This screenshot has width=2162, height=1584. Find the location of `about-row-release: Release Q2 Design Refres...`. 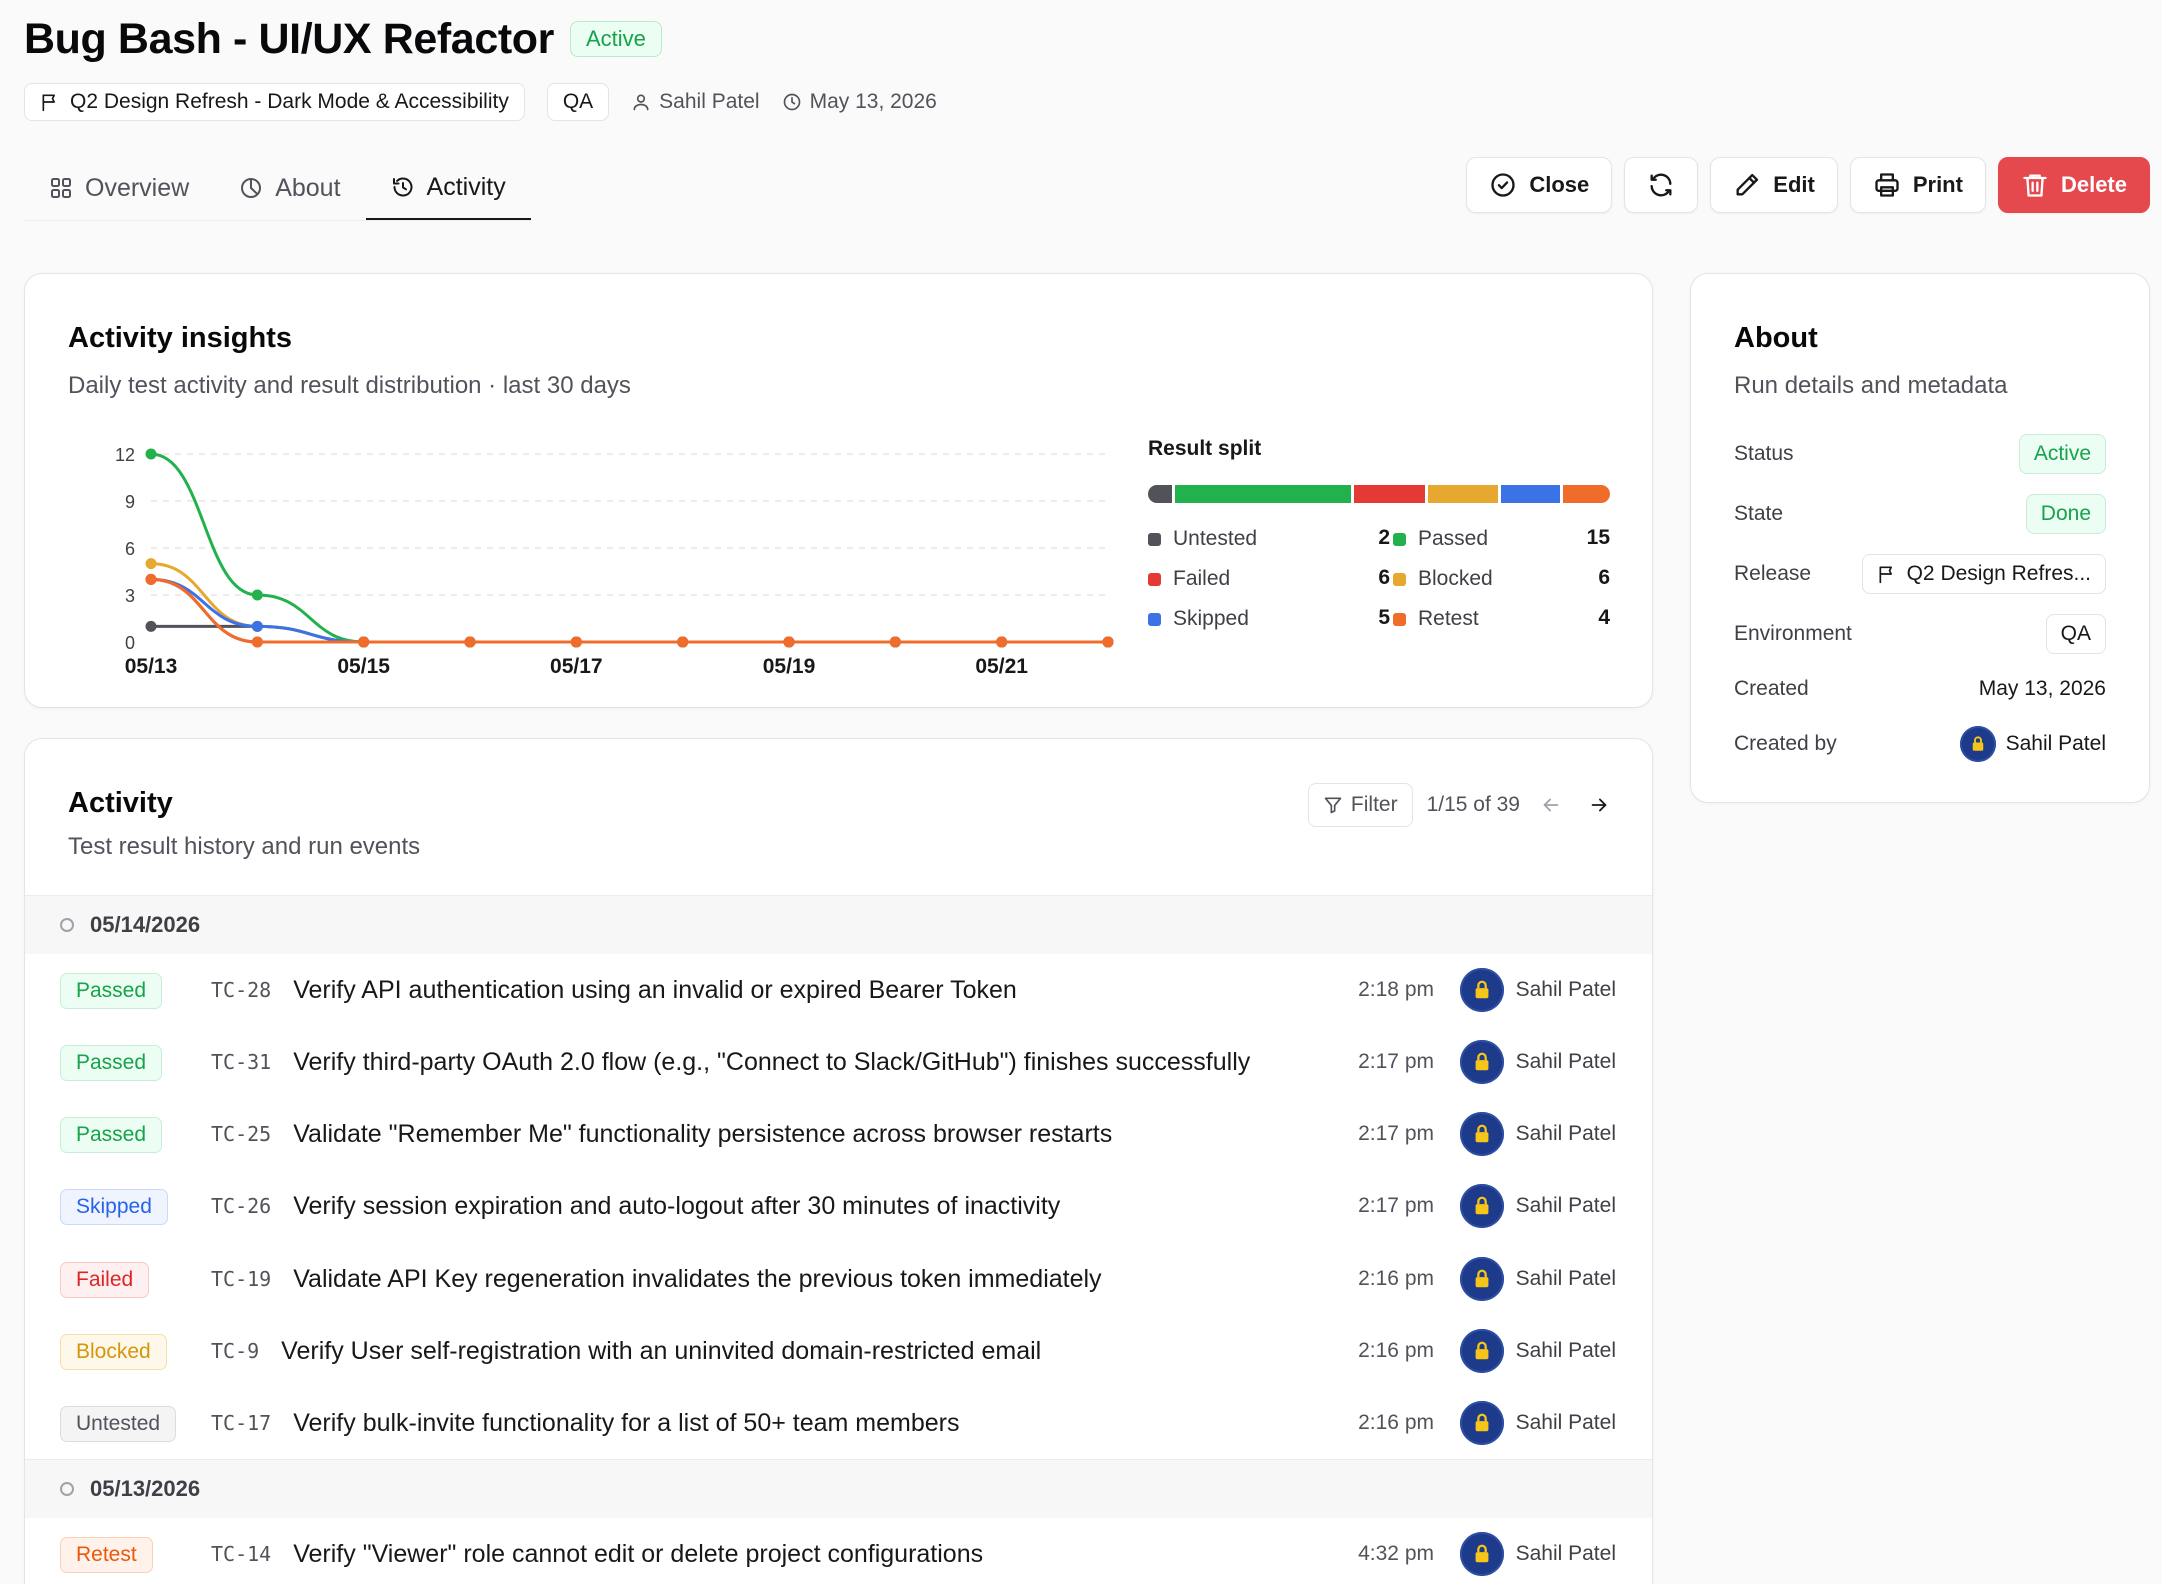

about-row-release: Release Q2 Design Refres... is located at coordinates (1920, 574).